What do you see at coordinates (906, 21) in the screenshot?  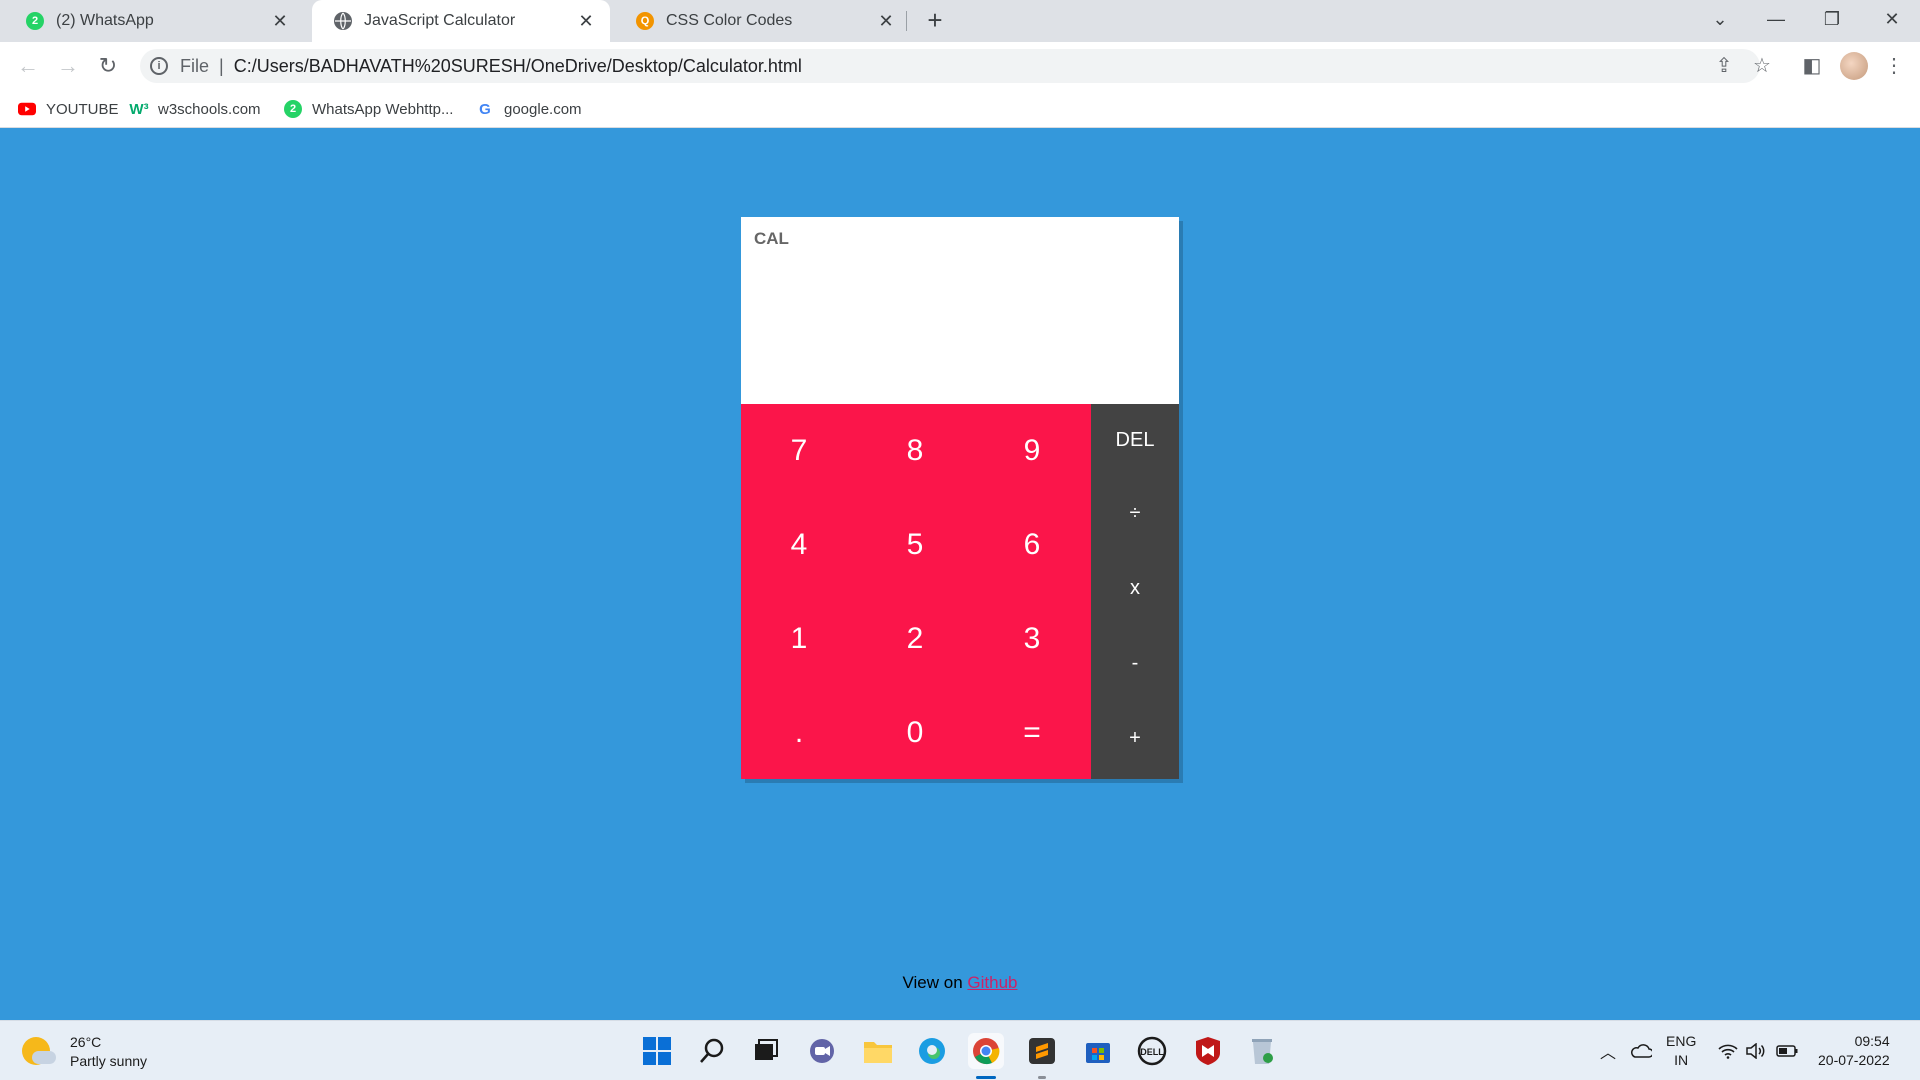 I see `tab-separator` at bounding box center [906, 21].